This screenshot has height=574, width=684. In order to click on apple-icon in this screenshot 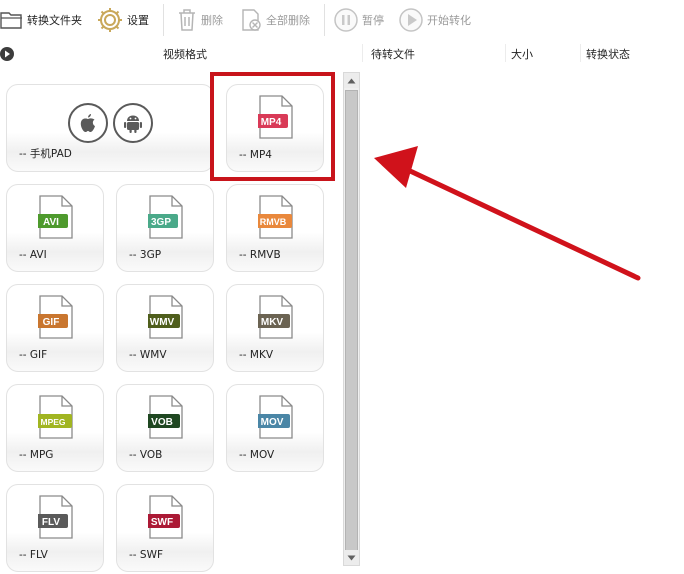, I will do `click(88, 123)`.